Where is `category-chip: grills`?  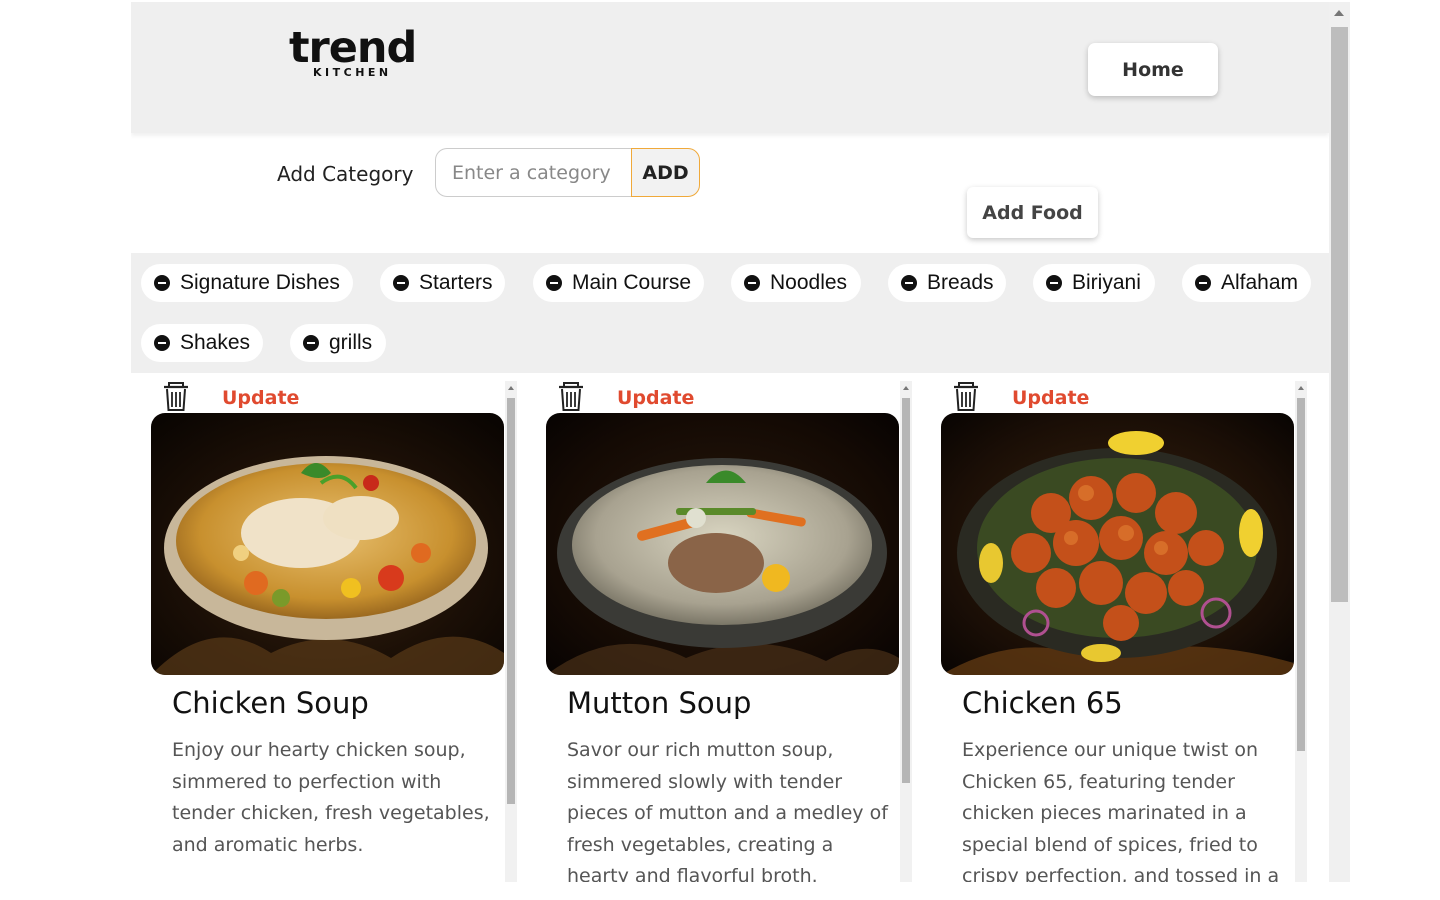
category-chip: grills is located at coordinates (338, 343).